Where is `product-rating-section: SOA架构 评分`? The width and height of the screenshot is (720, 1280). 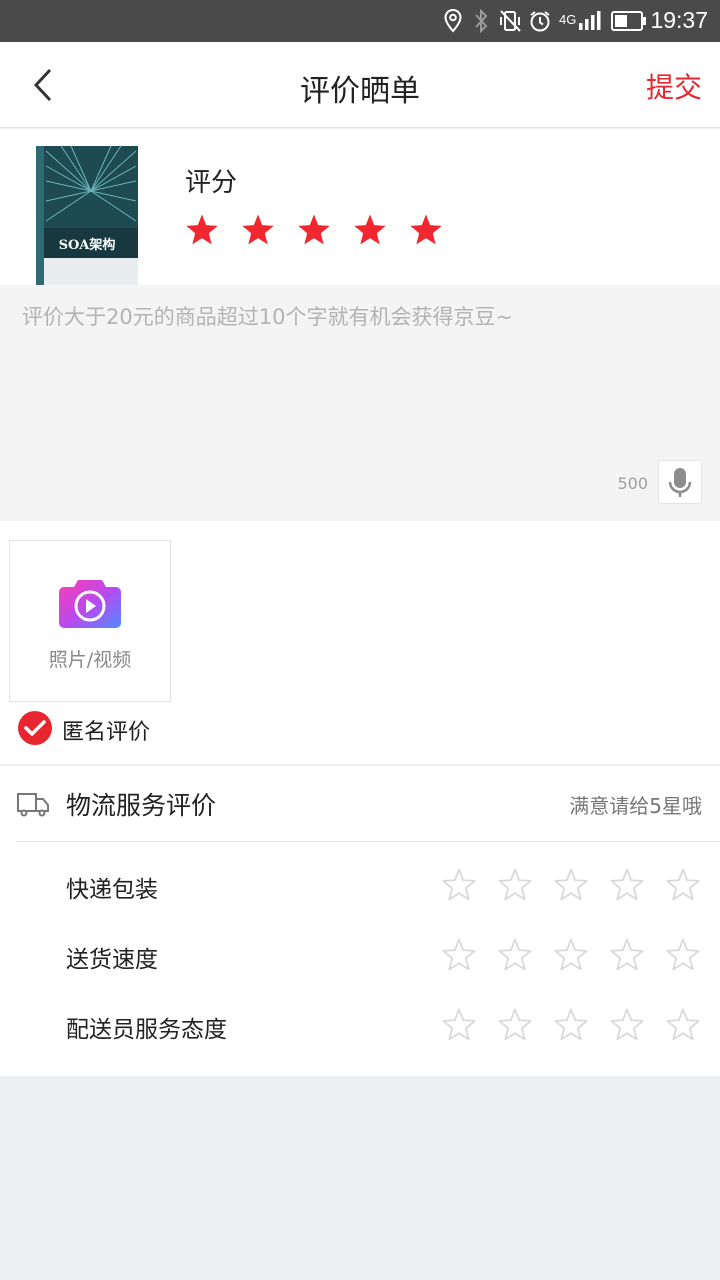 product-rating-section: SOA架构 评分 is located at coordinates (360, 207).